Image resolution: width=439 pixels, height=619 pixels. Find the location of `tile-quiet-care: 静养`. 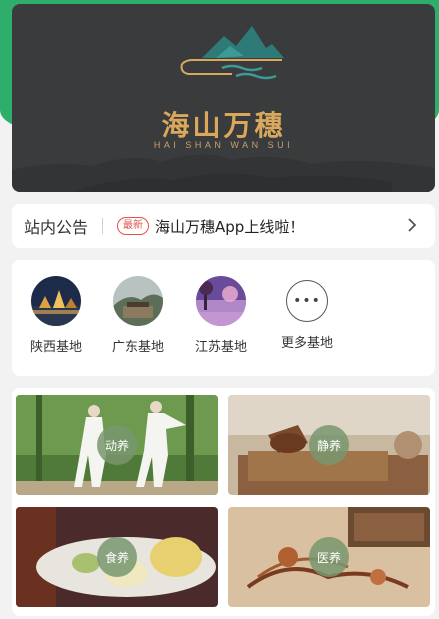

tile-quiet-care: 静养 is located at coordinates (329, 445).